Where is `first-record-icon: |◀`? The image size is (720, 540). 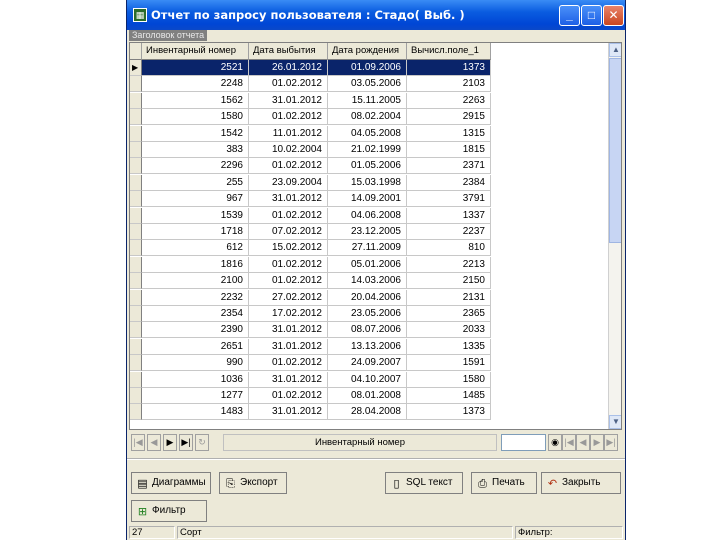
first-record-icon: |◀ is located at coordinates (138, 442).